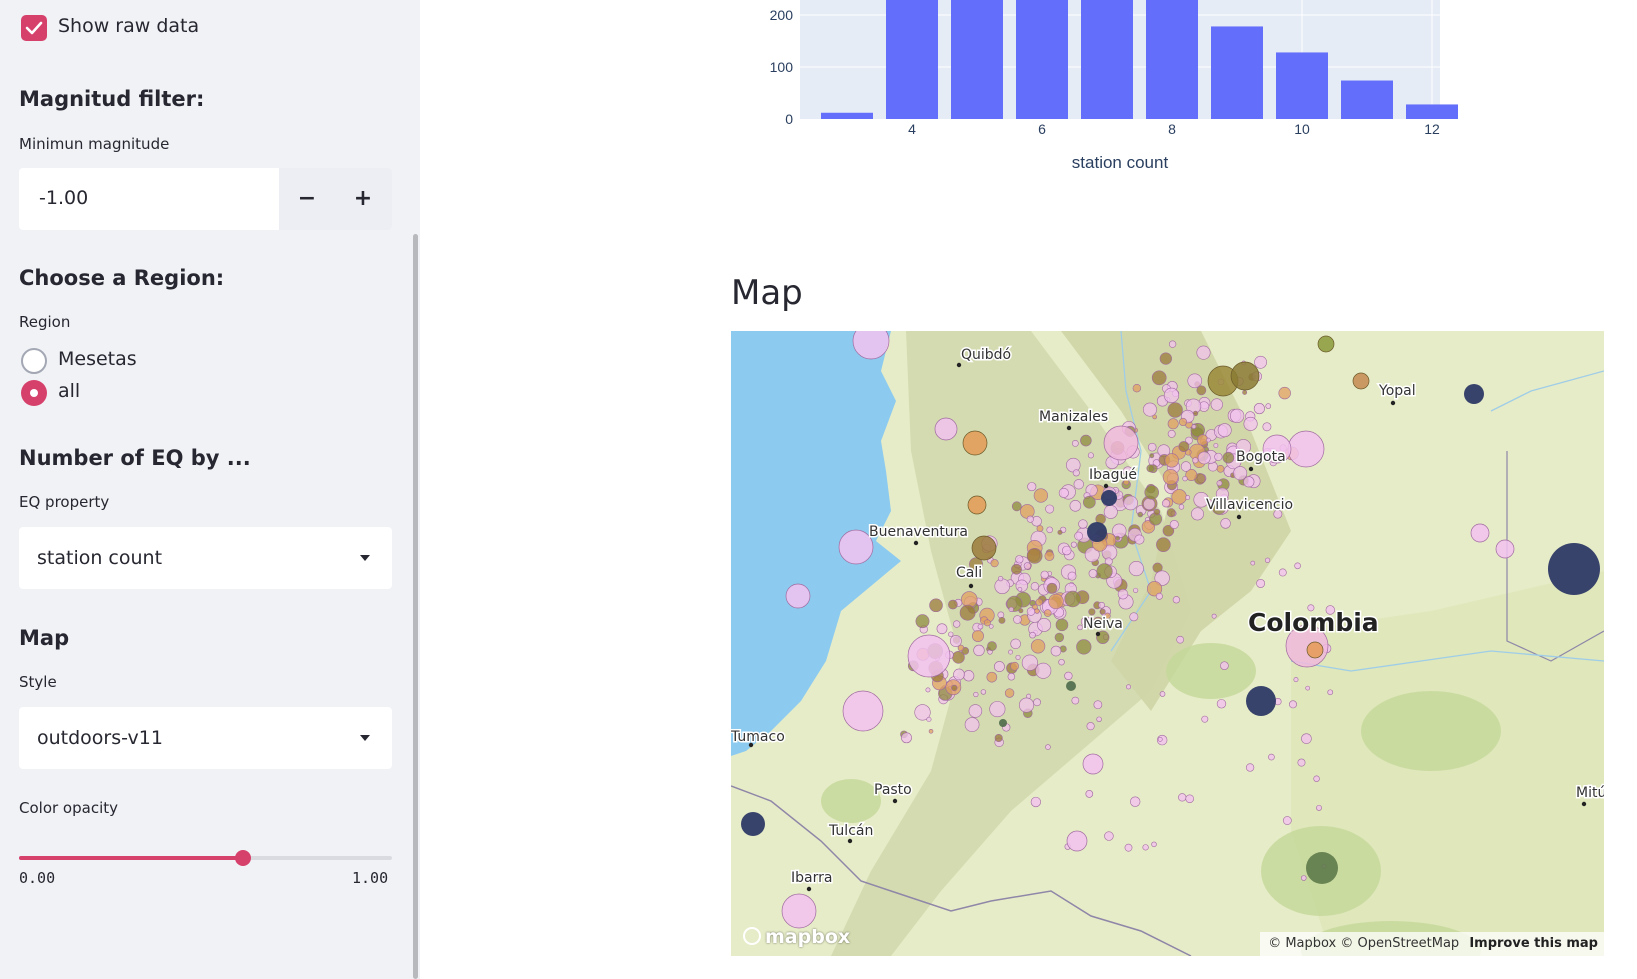 The width and height of the screenshot is (1637, 979). Describe the element at coordinates (796, 937) in the screenshot. I see `mapbox-logo: mapbox` at that location.